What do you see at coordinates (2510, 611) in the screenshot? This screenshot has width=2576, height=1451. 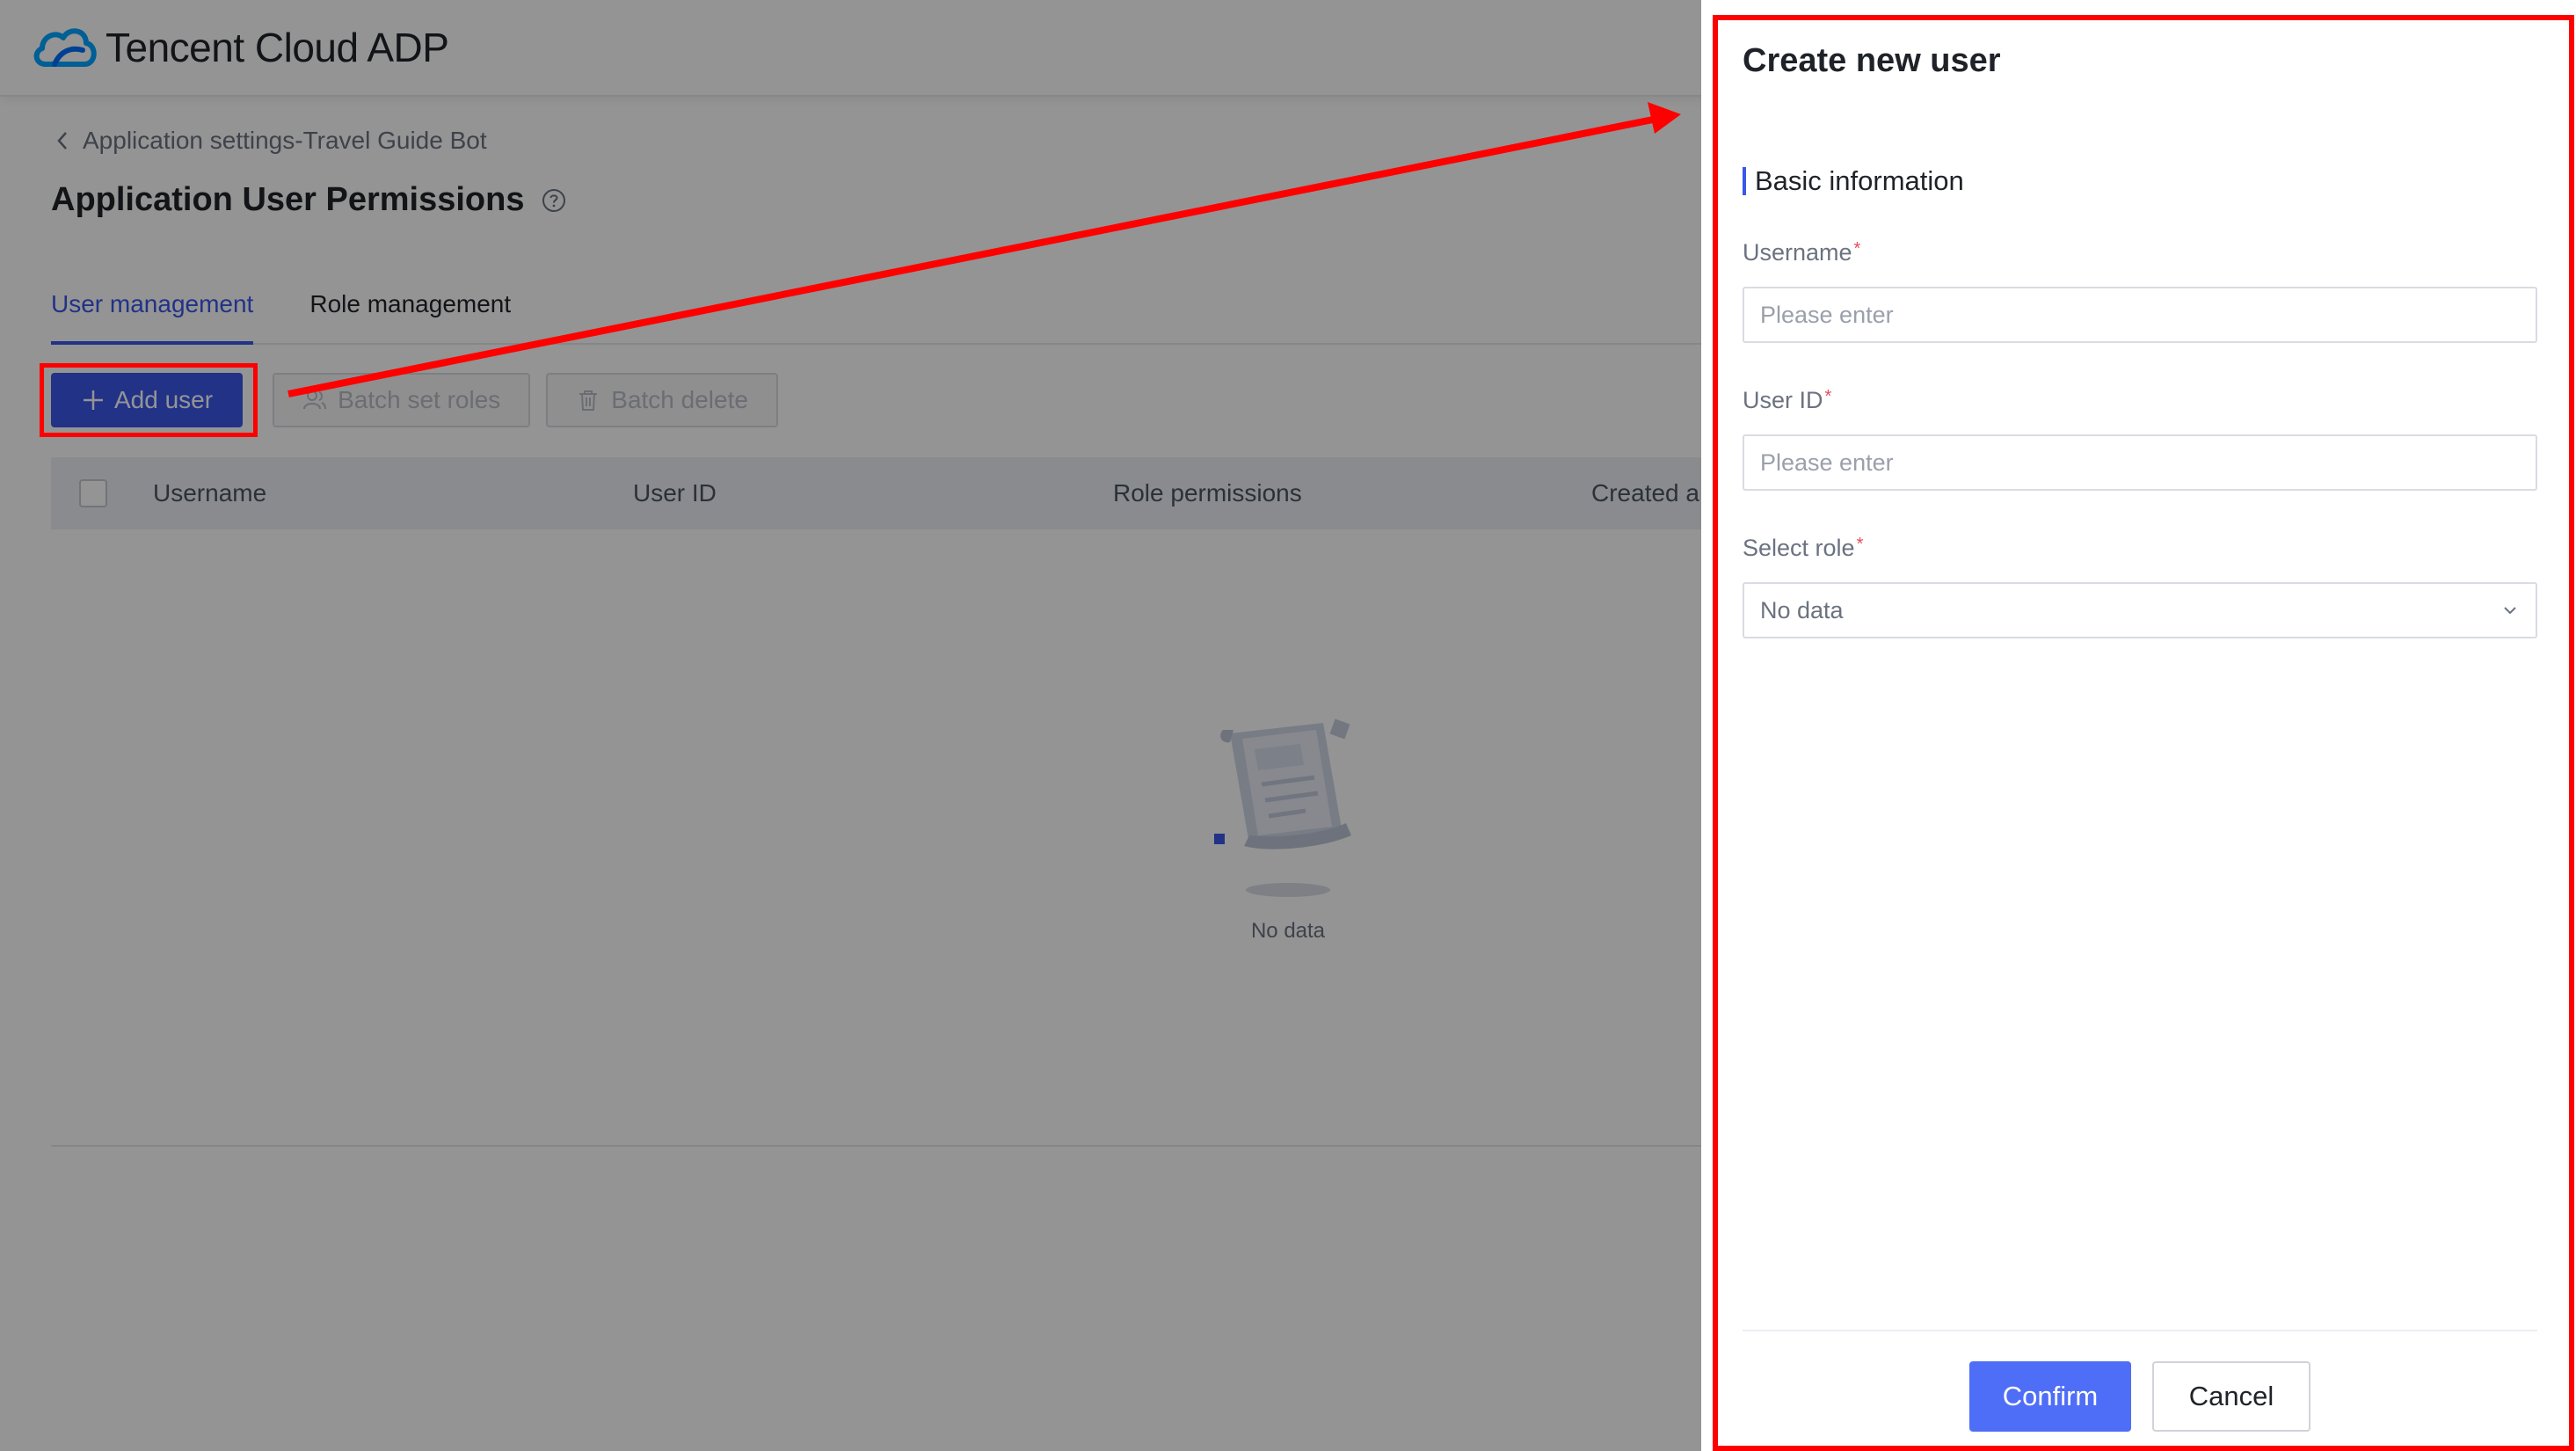 I see `chevron-down-icon` at bounding box center [2510, 611].